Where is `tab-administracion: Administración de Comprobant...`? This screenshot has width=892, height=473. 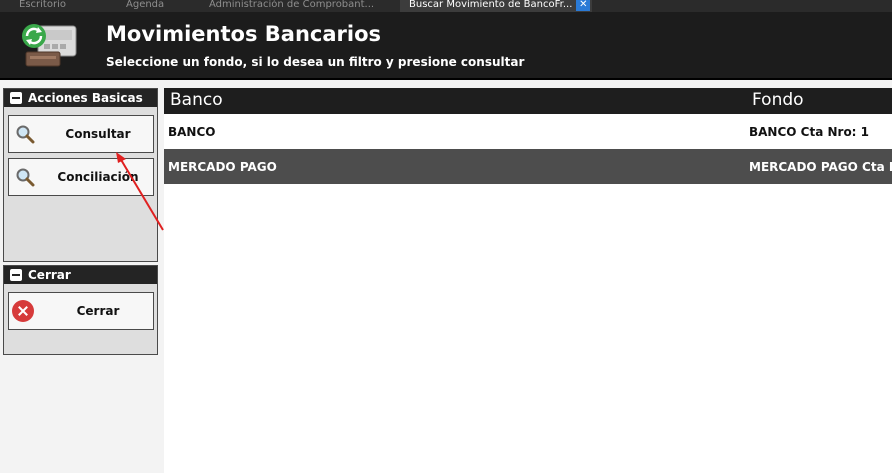 tab-administracion: Administración de Comprobant... is located at coordinates (291, 6).